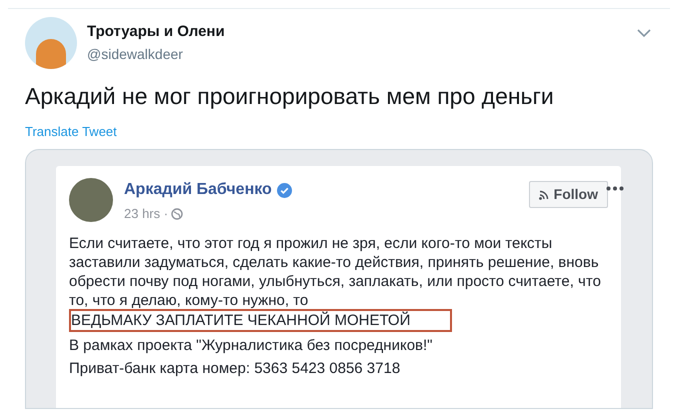  What do you see at coordinates (615, 188) in the screenshot?
I see `more-icon` at bounding box center [615, 188].